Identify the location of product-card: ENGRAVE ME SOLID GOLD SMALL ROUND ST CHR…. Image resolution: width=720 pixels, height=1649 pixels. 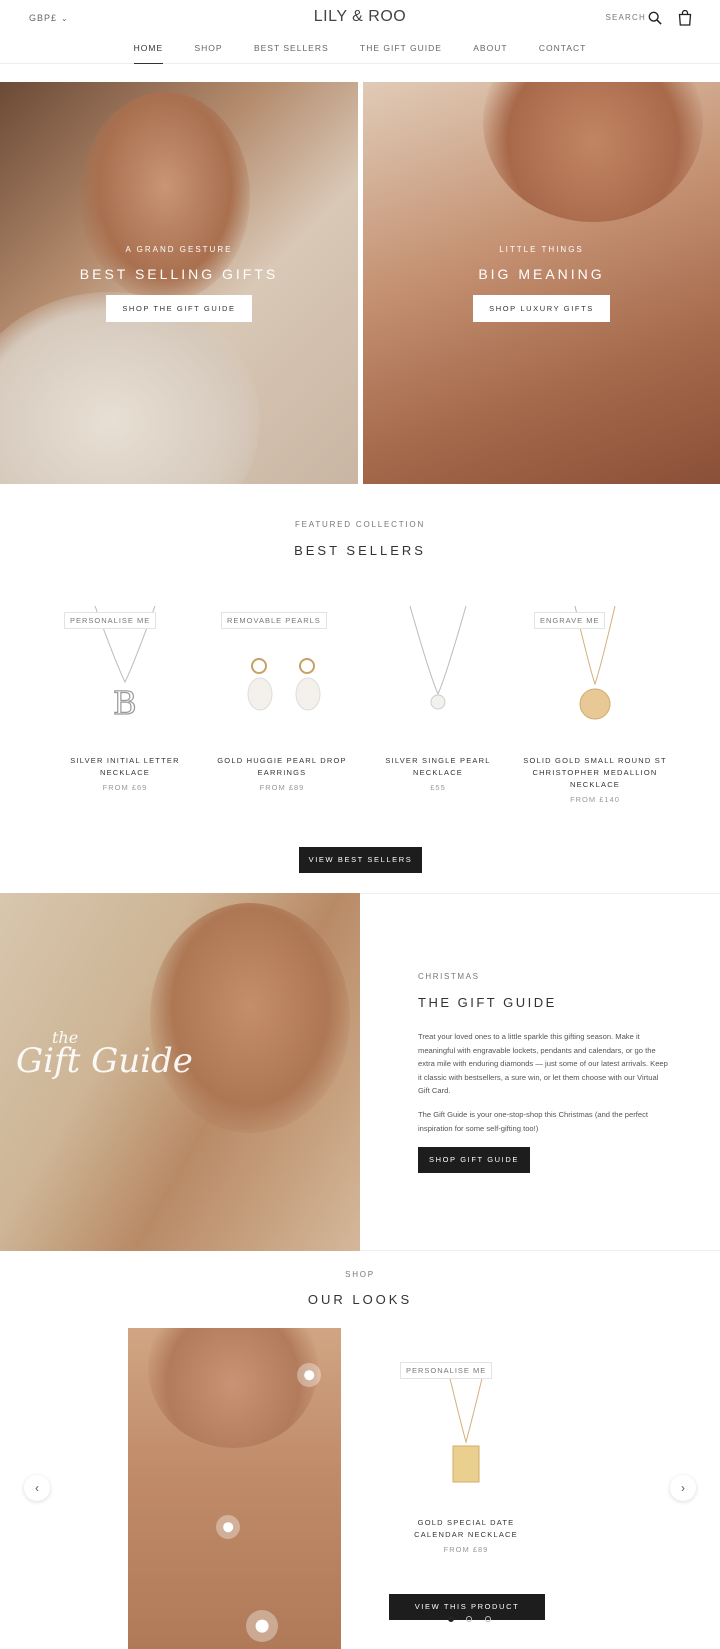
(595, 704).